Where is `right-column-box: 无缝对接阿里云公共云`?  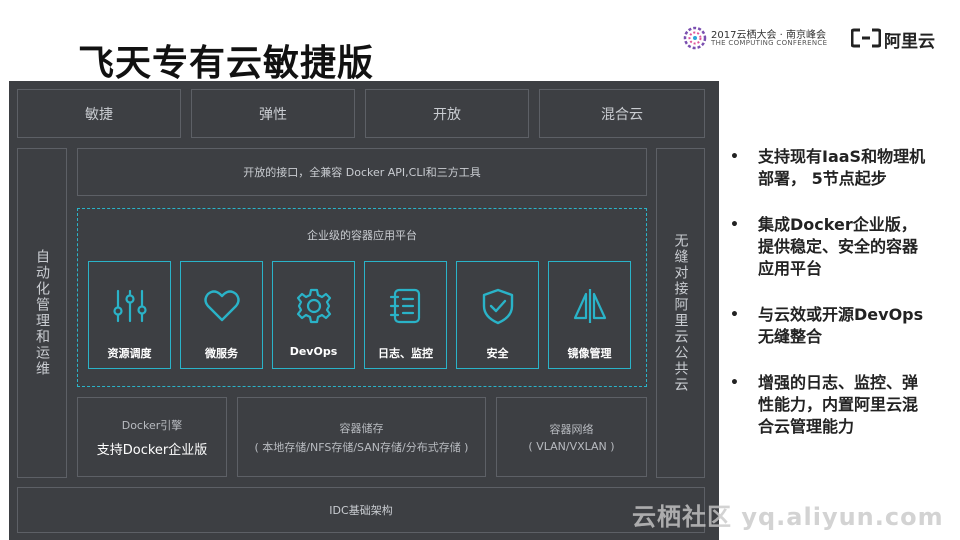
right-column-box: 无缝对接阿里云公共云 is located at coordinates (680, 313).